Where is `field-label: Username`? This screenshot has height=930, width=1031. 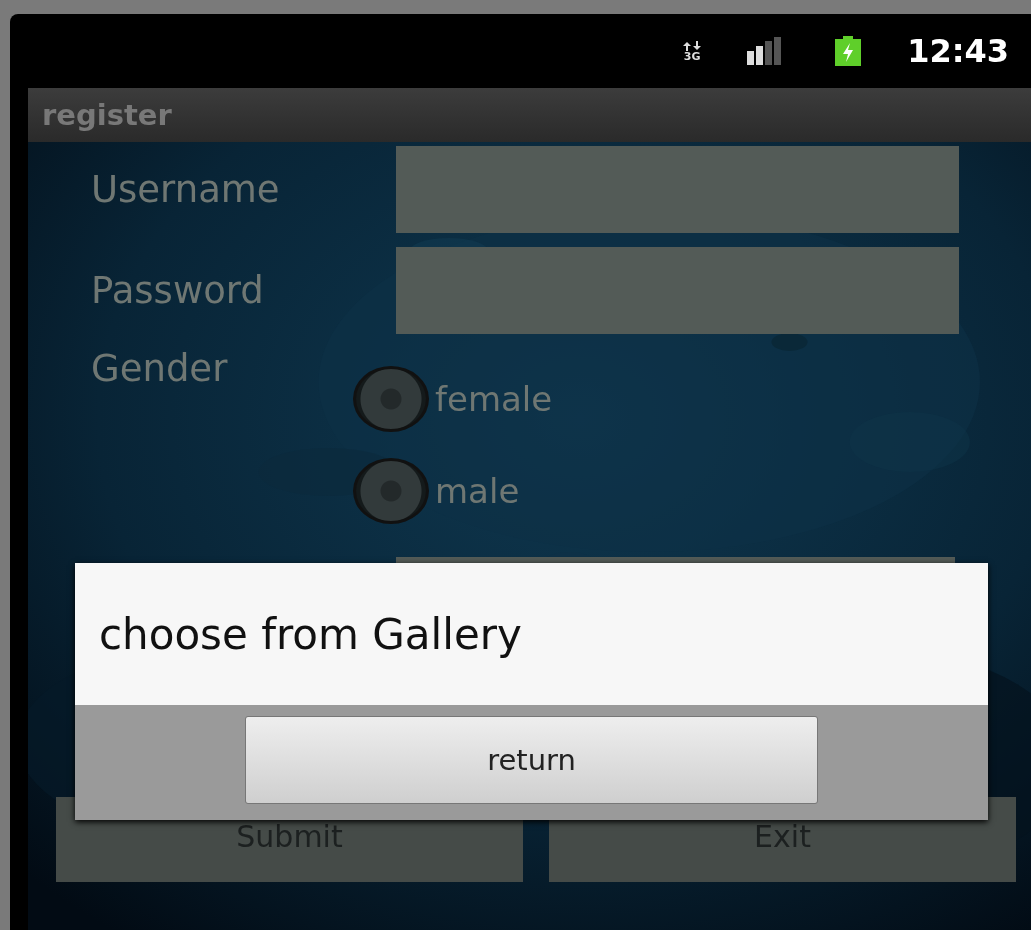 field-label: Username is located at coordinates (186, 189).